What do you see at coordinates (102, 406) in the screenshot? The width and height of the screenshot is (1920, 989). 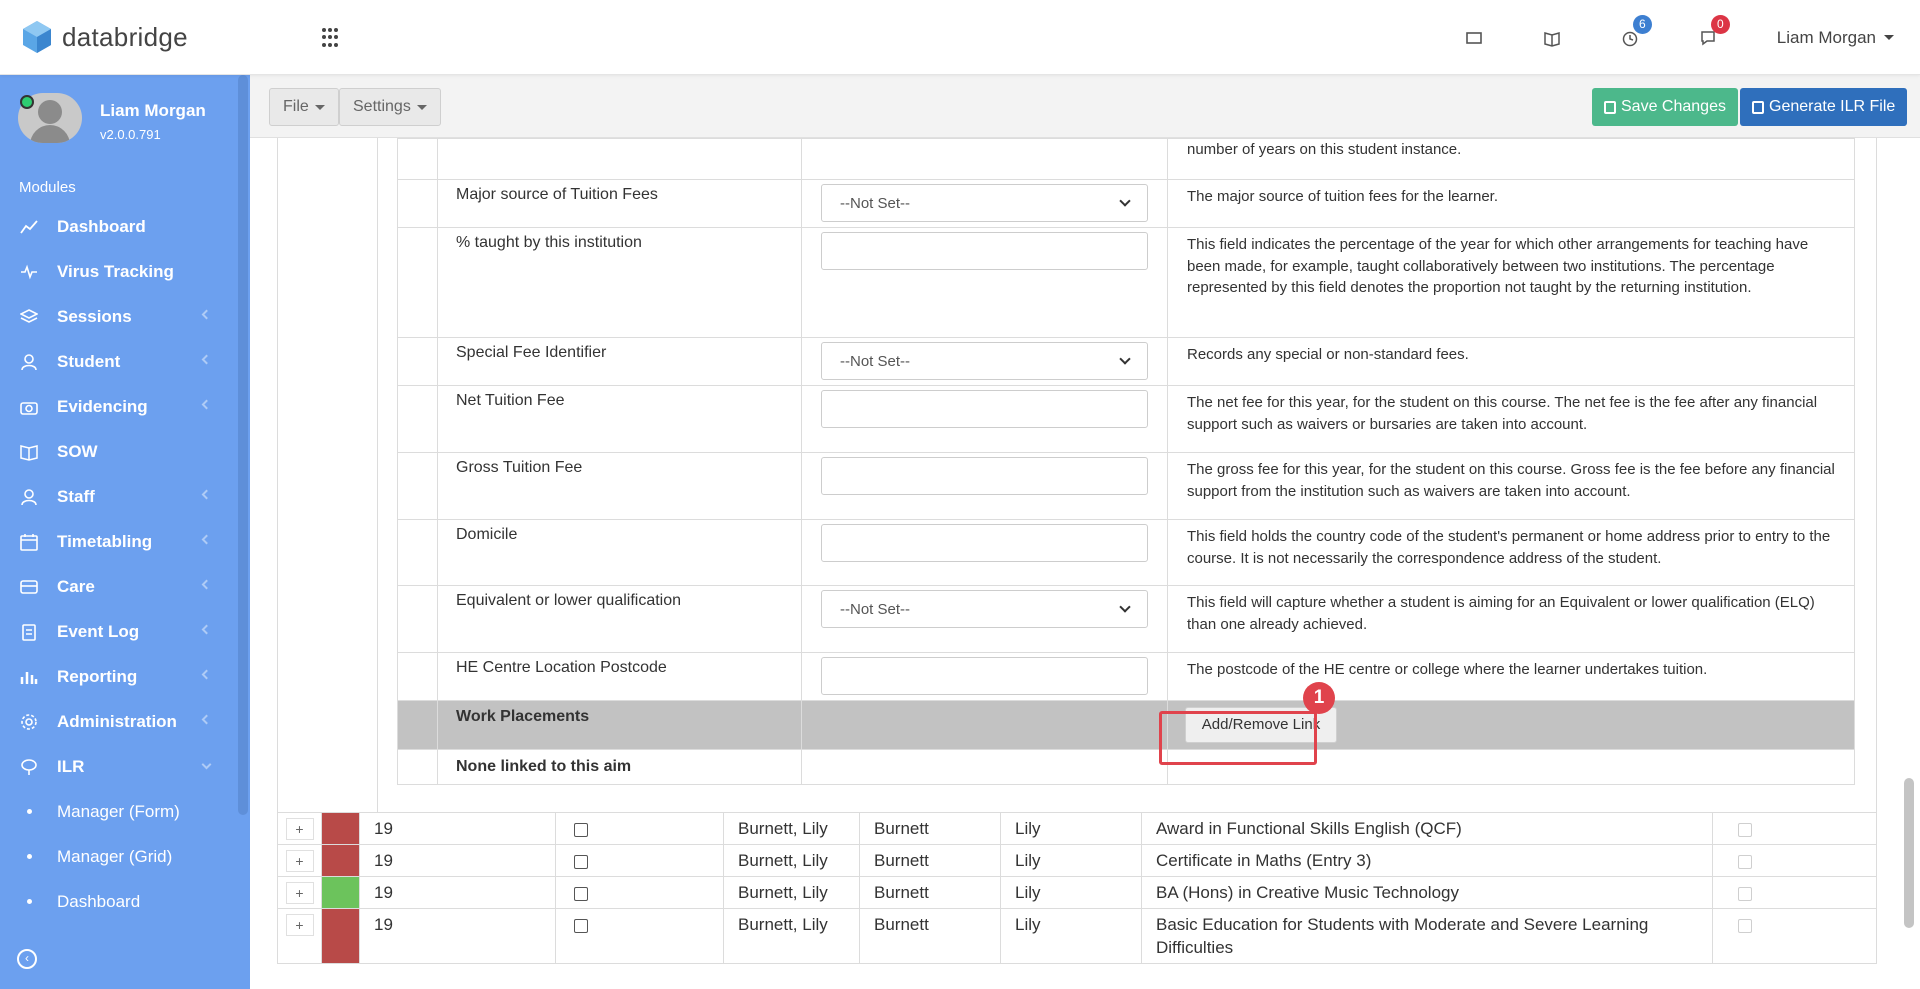 I see `sidebar-item-label: Evidencing` at bounding box center [102, 406].